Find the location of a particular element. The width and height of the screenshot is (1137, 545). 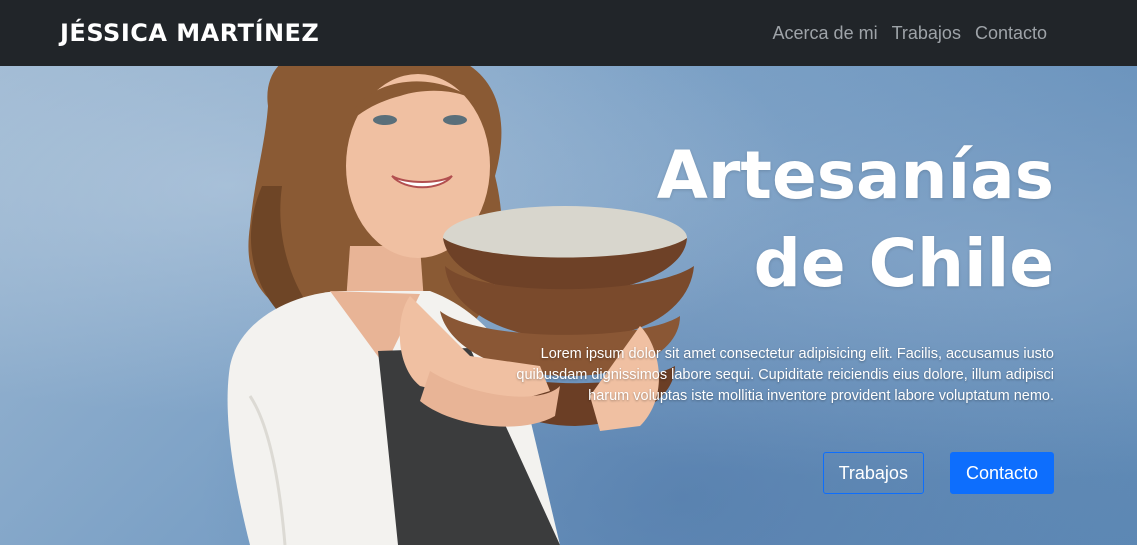

nav-links: Acerca de mi Trabajos Contacto is located at coordinates (910, 33).